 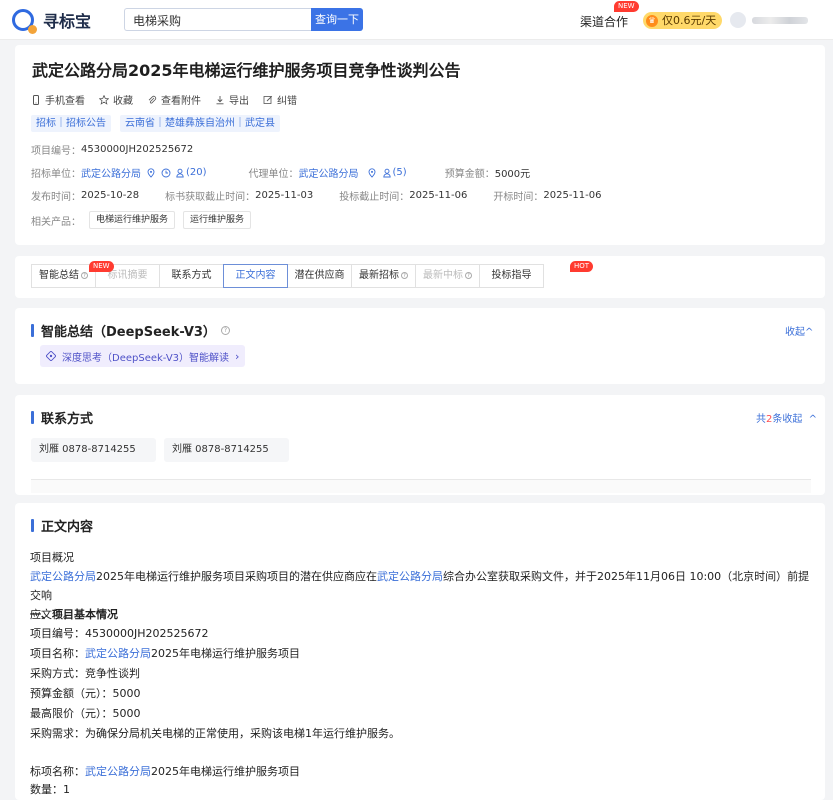 I want to click on notice-tags: 招标｜招标公告 云南省｜楚雄彝族自治州｜武定县, so click(x=155, y=123).